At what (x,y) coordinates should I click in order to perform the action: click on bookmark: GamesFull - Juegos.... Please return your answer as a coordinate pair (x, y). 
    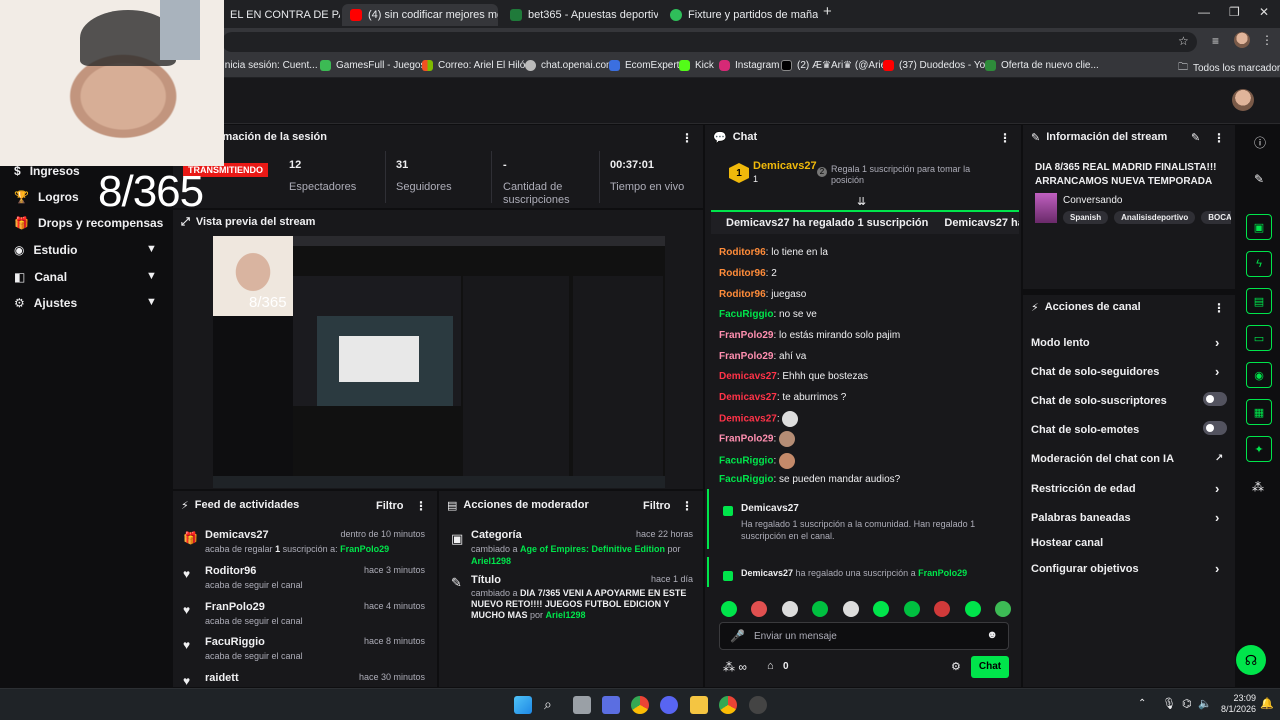
    Looking at the image, I should click on (377, 65).